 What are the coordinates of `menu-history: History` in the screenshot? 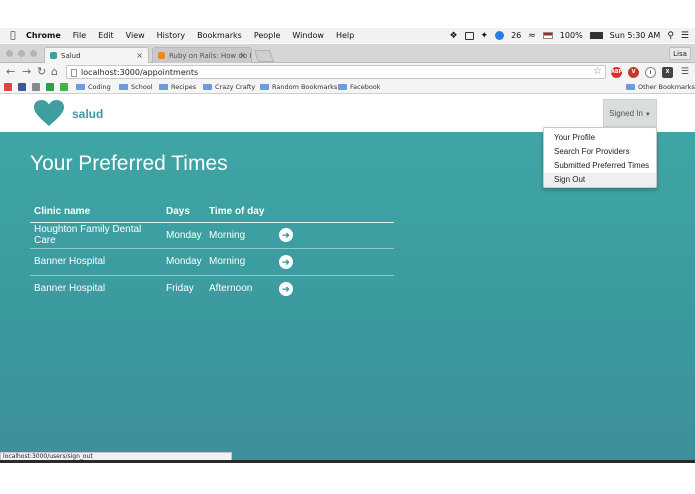 It's located at (171, 35).